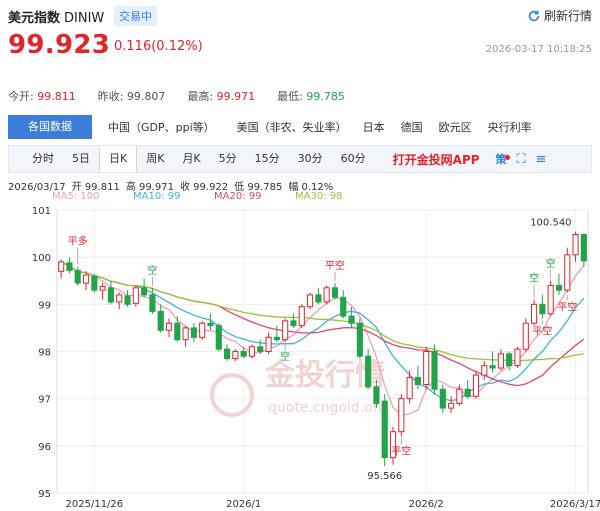 The width and height of the screenshot is (600, 511). I want to click on x-tick-label: 2026/1, so click(243, 504).